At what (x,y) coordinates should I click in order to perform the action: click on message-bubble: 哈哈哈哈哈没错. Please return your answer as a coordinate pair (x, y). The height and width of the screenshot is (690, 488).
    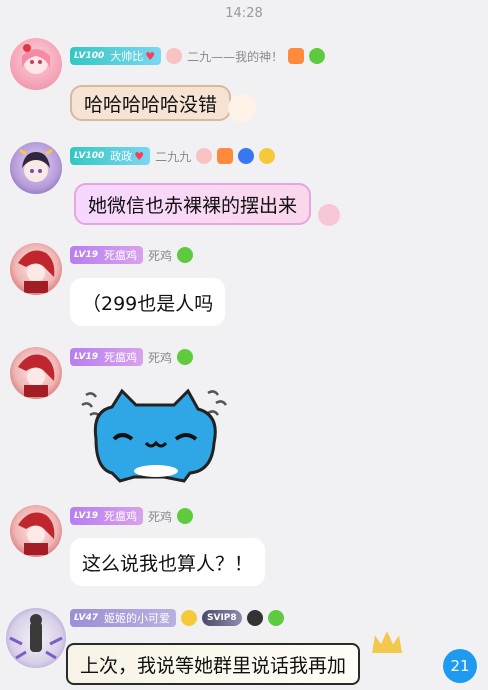
    Looking at the image, I should click on (151, 103).